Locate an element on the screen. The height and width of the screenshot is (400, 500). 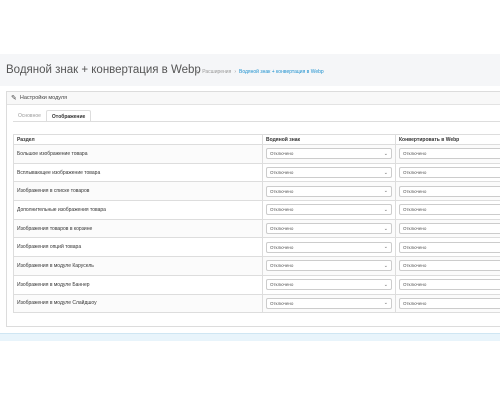
panel-heading: ✎ Настройки модуля is located at coordinates (253, 98).